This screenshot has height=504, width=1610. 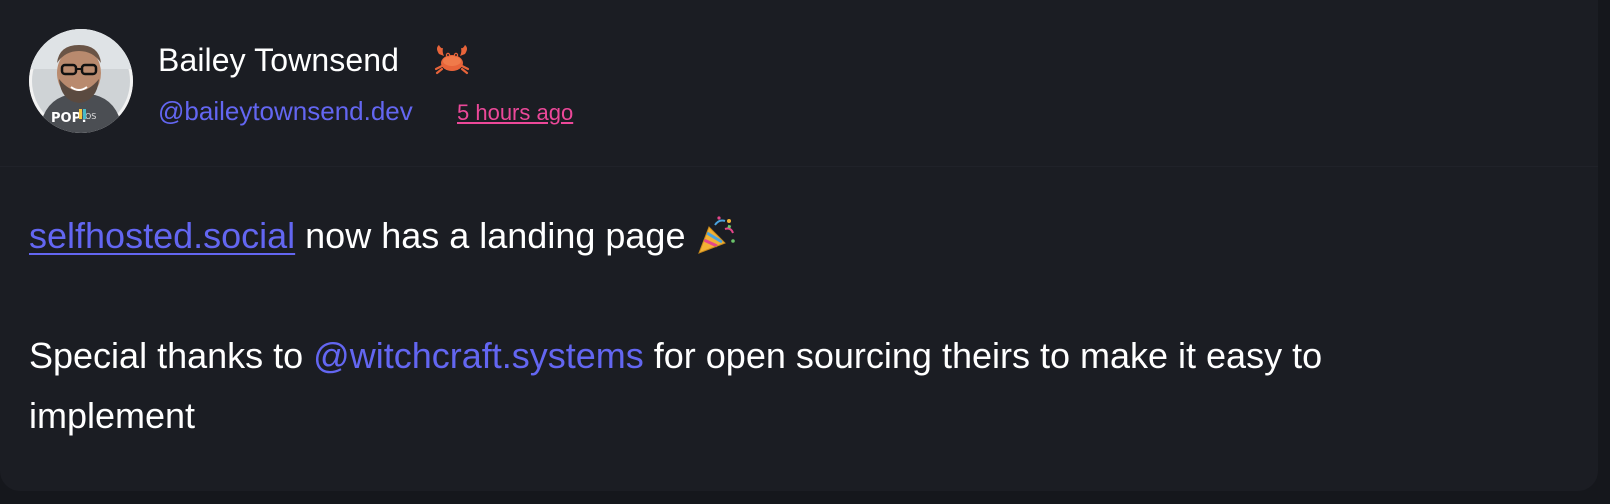 What do you see at coordinates (789, 416) in the screenshot?
I see `post-line-3: implement` at bounding box center [789, 416].